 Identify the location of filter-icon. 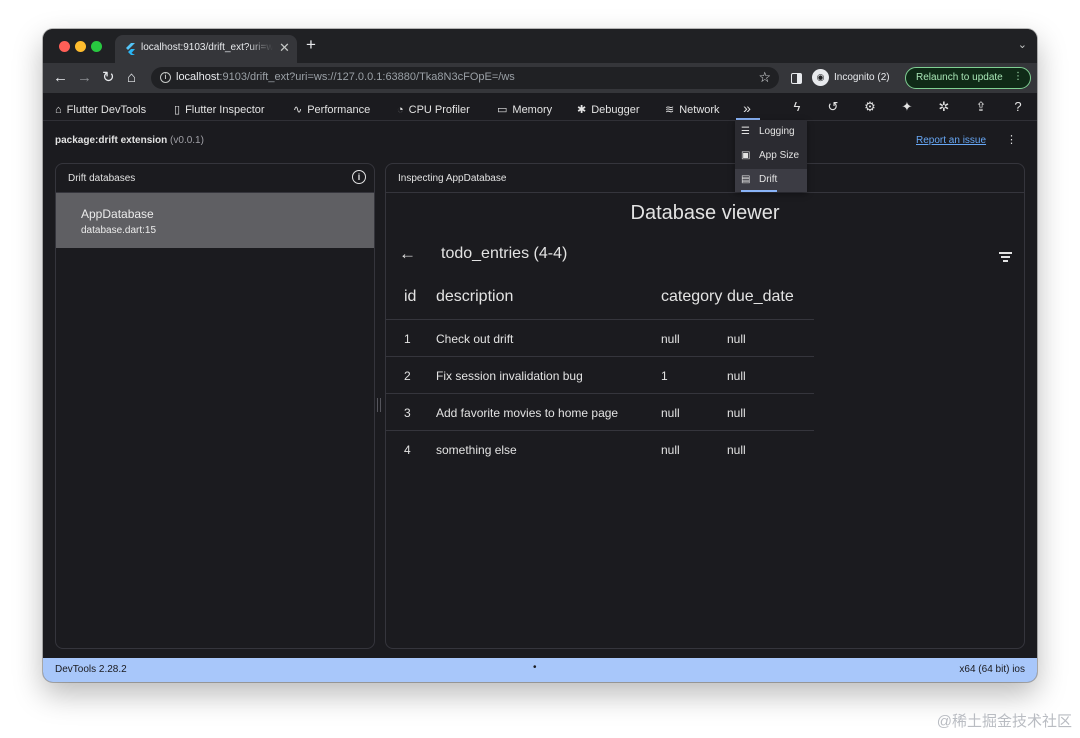
(1005, 257).